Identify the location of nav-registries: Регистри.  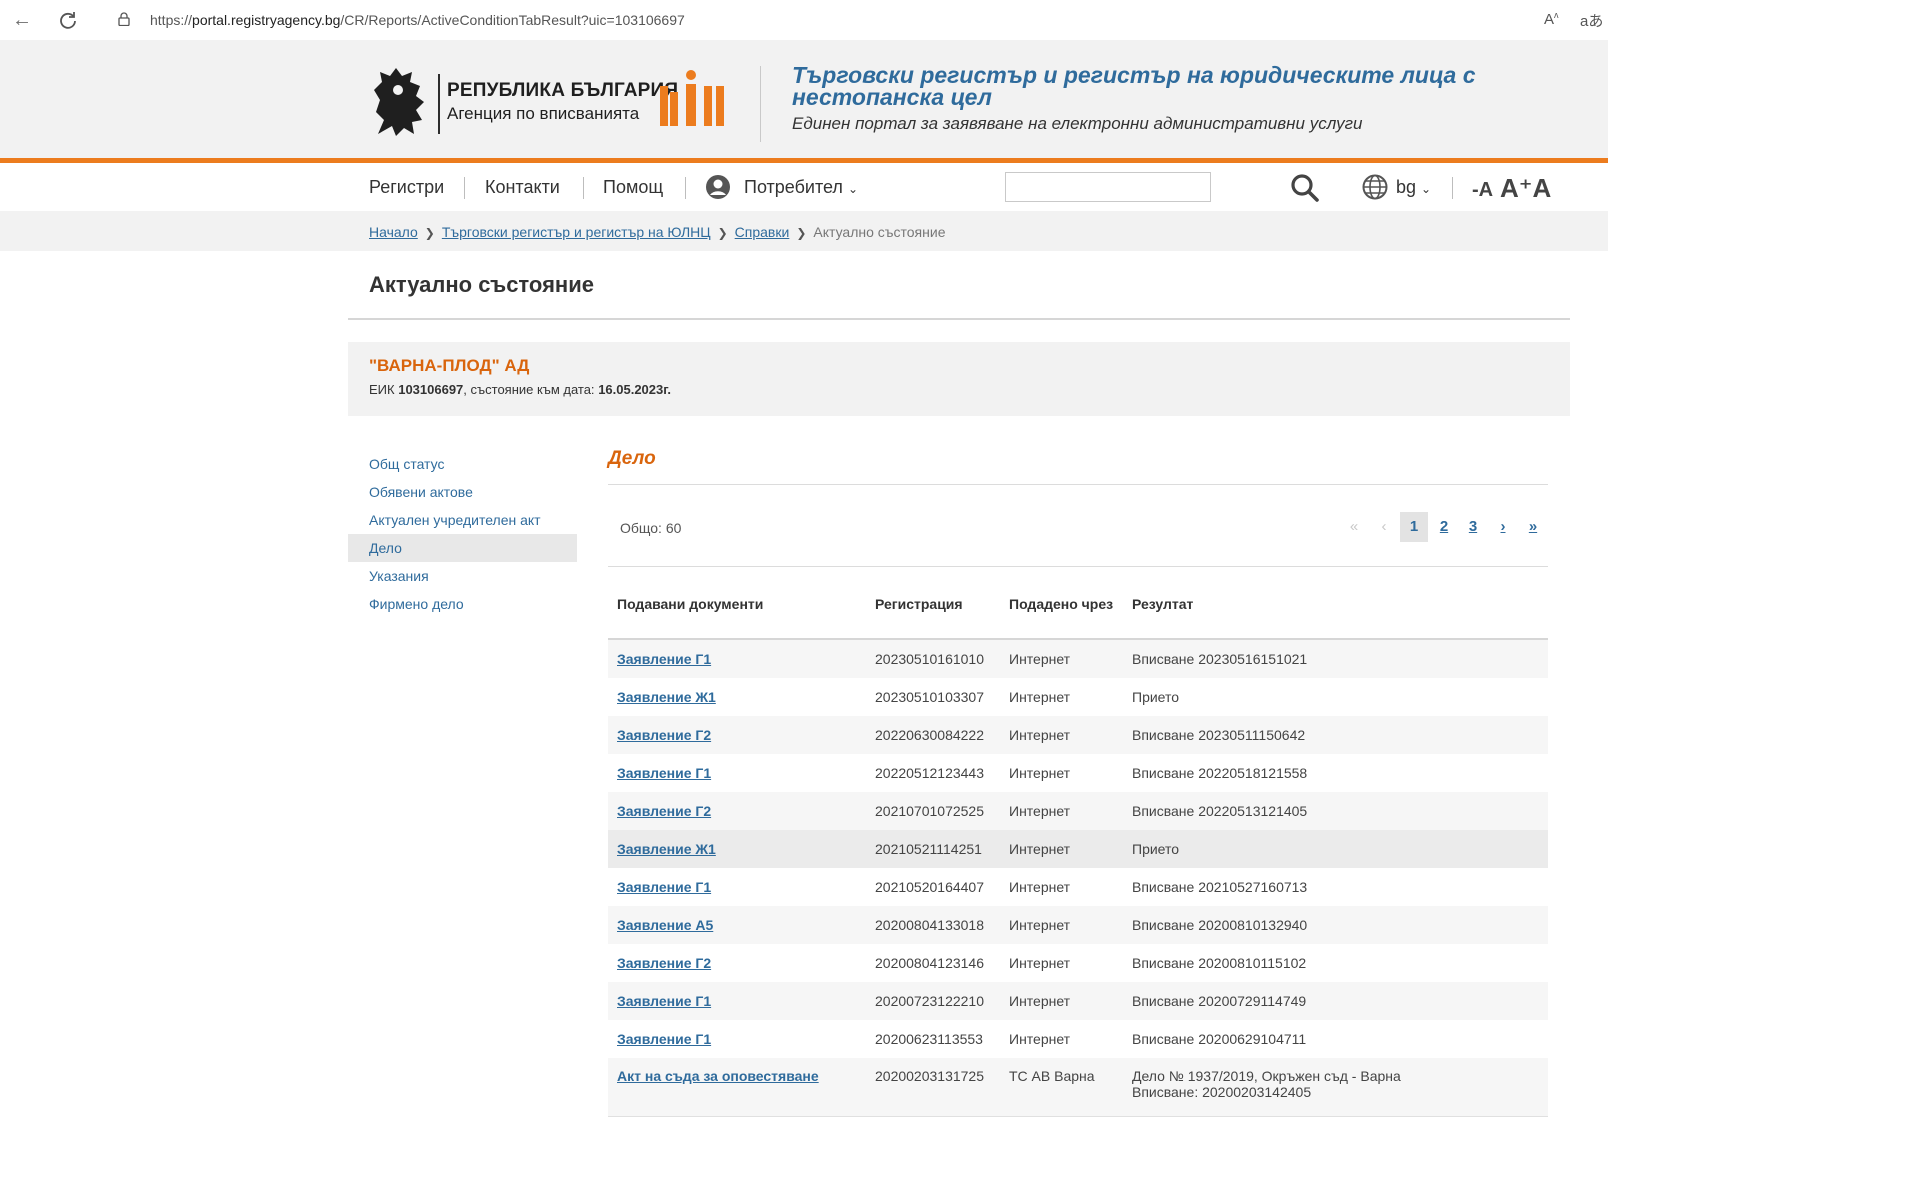
(406, 187).